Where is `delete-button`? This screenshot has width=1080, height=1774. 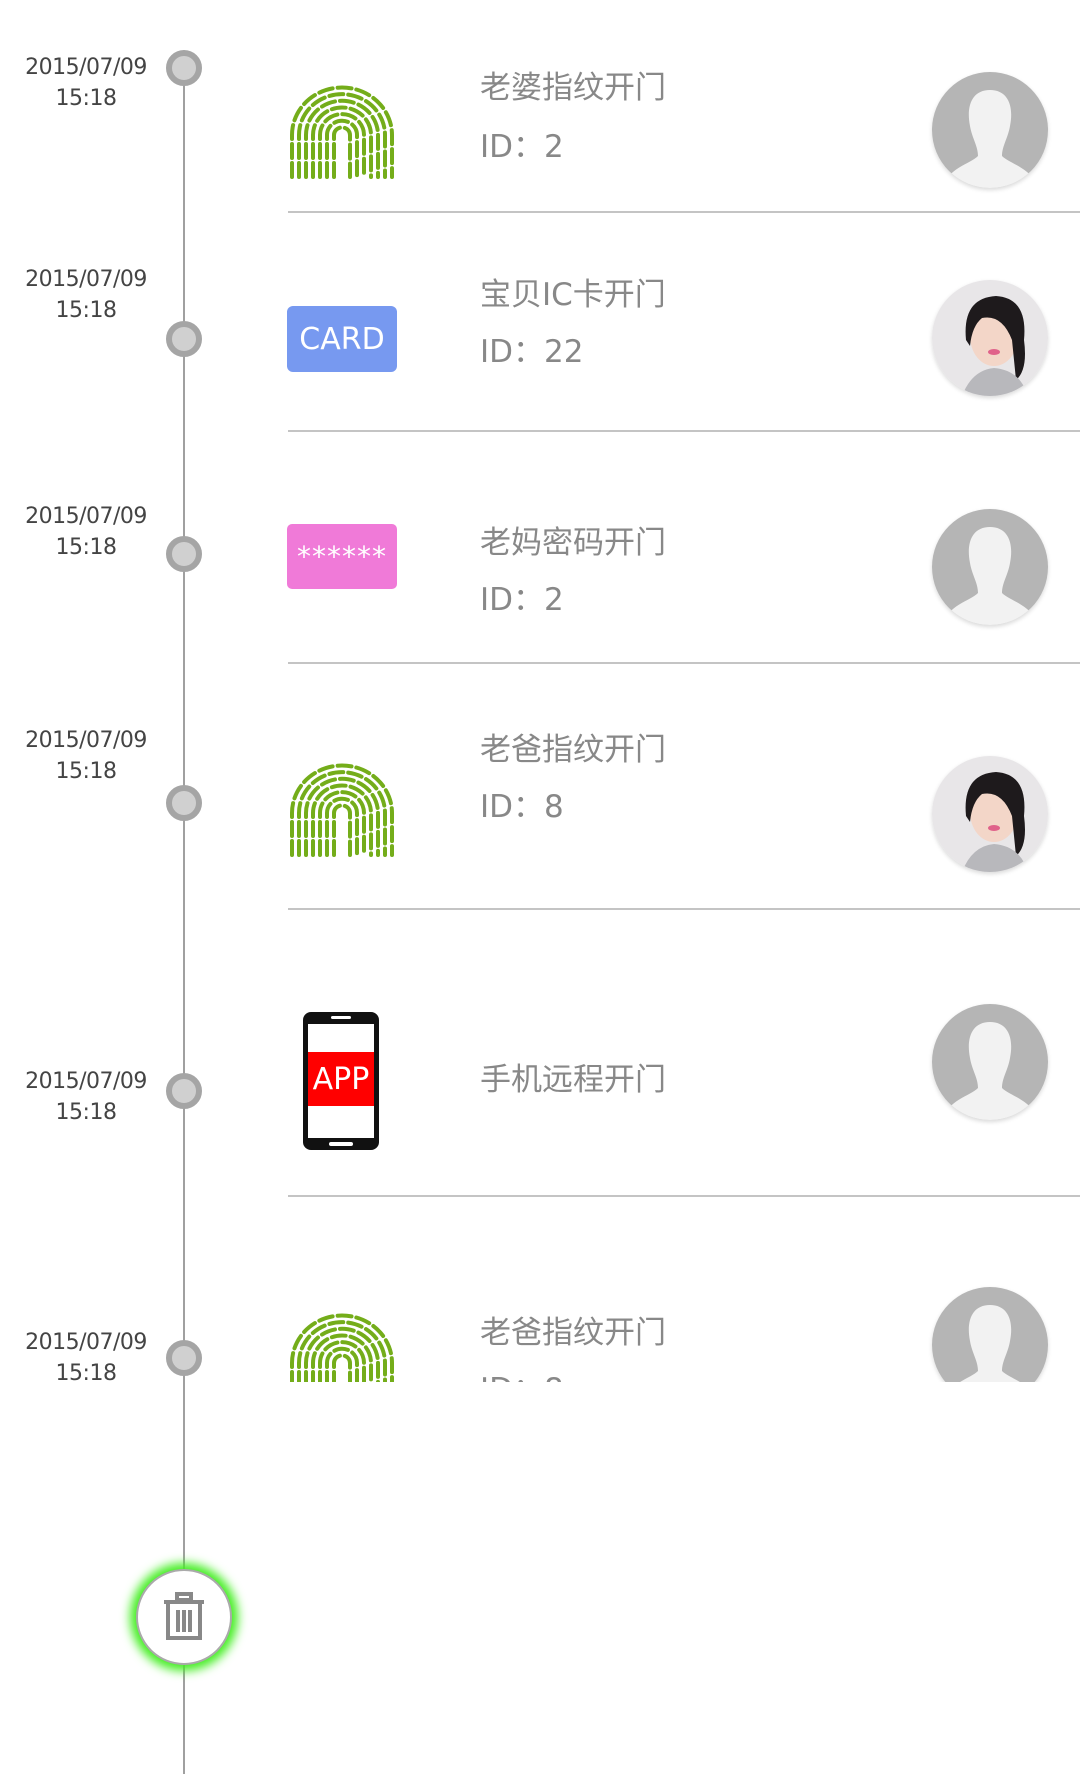
delete-button is located at coordinates (184, 1617).